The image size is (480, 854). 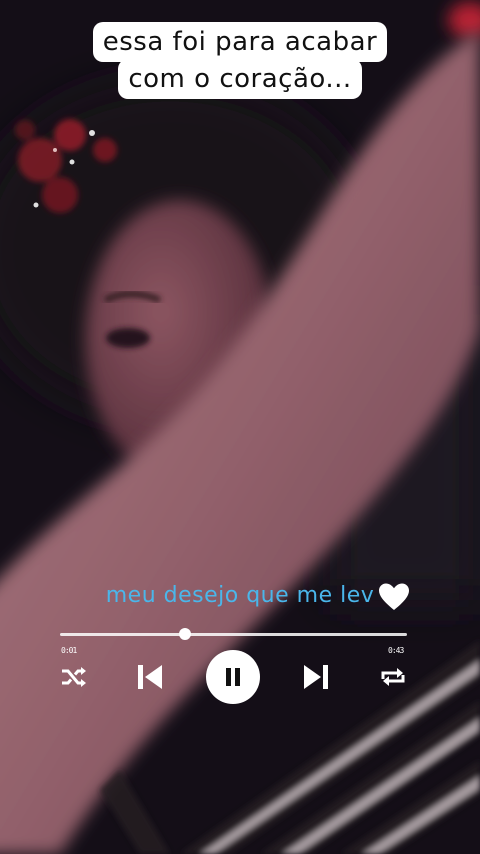 I want to click on shuffle-icon, so click(x=74, y=677).